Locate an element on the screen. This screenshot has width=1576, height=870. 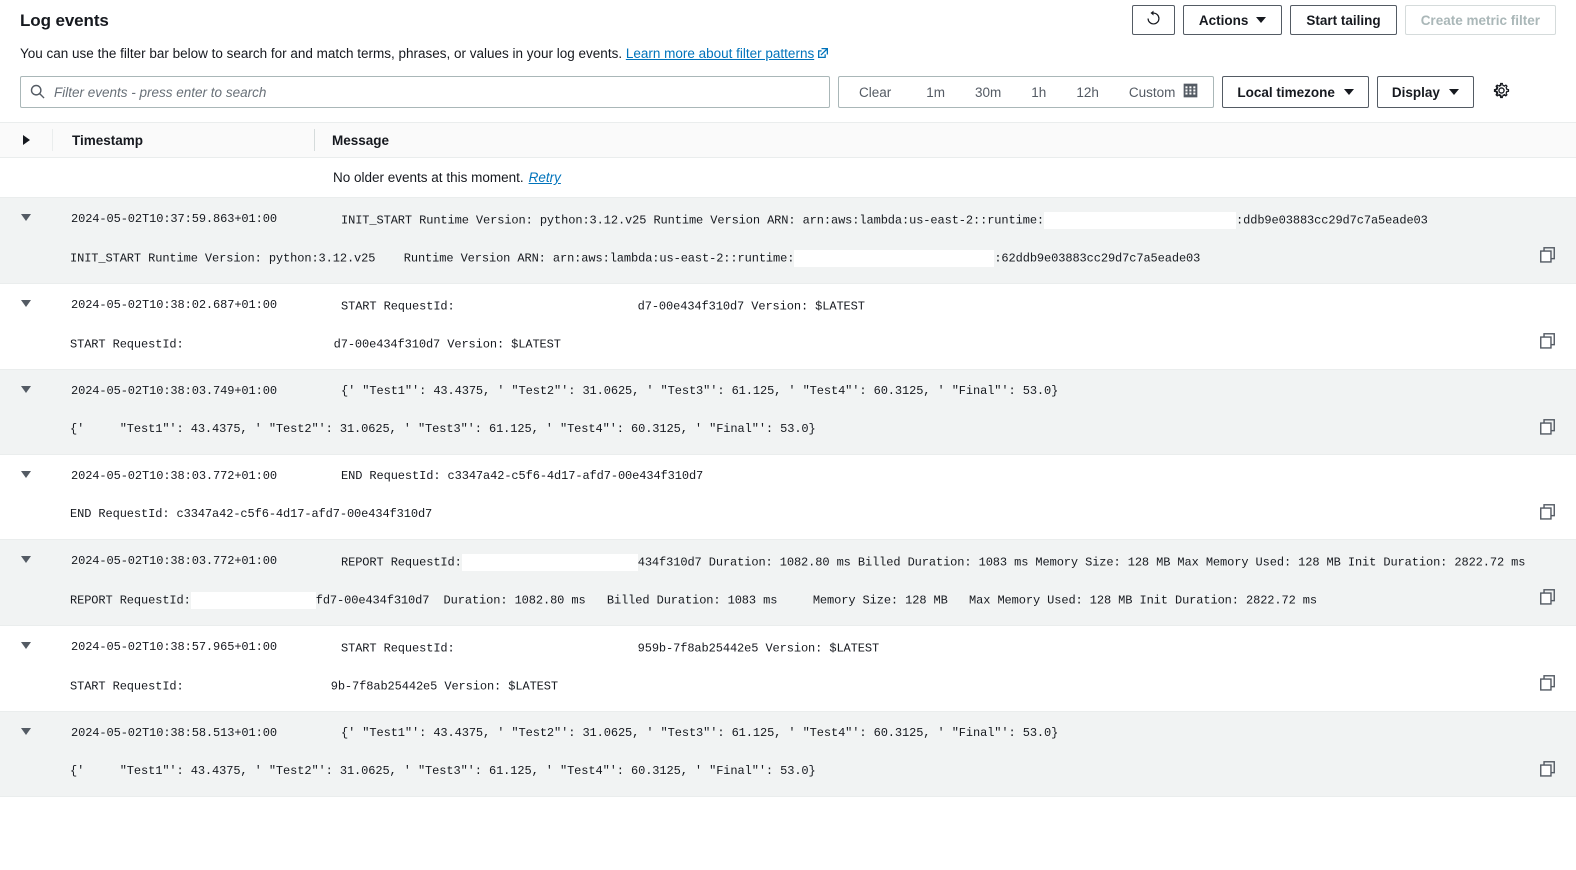
range-1m-label: 1m is located at coordinates (936, 92).